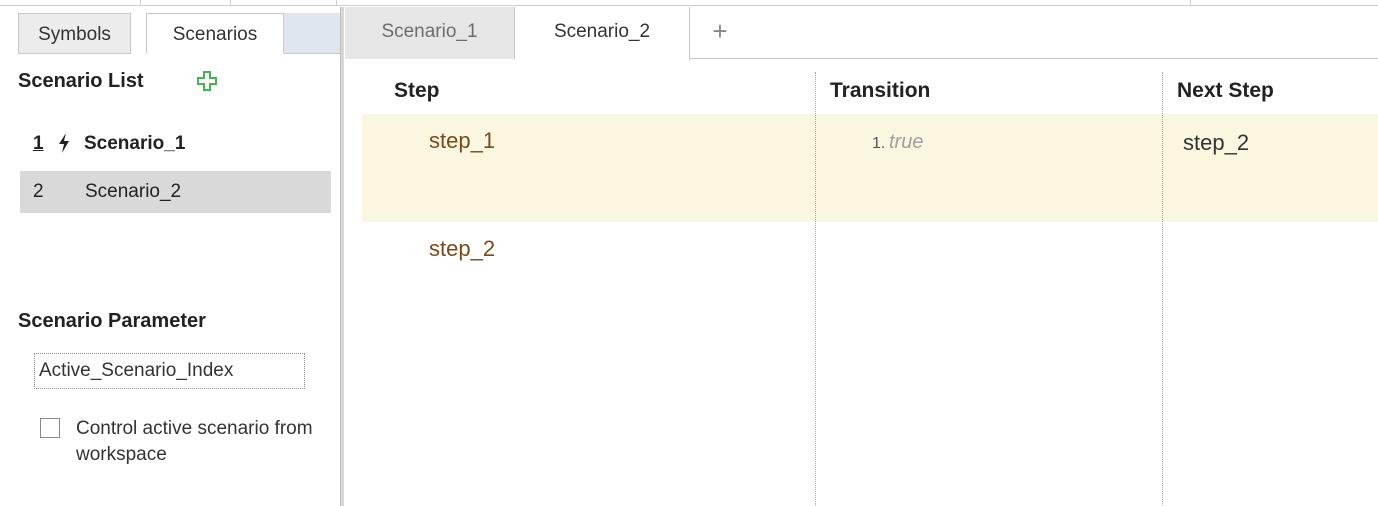  I want to click on scenario-name: Scenario_1, so click(135, 143).